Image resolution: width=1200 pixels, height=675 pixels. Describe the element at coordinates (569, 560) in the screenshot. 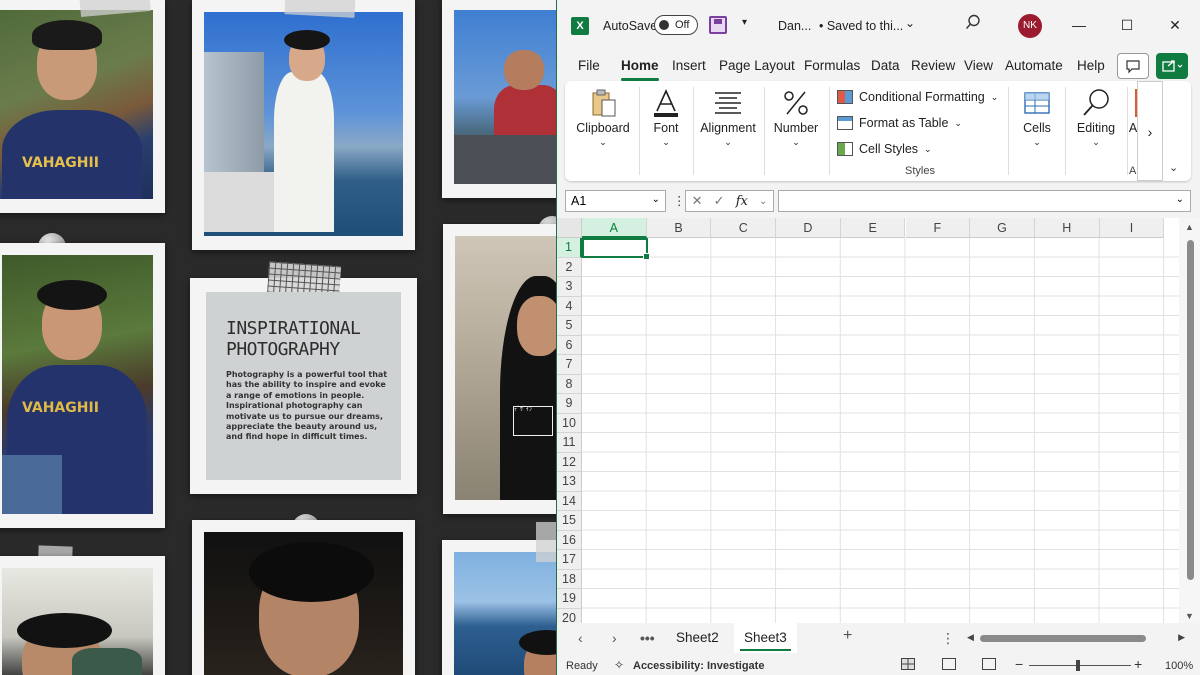

I see `row-header-17: 17` at that location.